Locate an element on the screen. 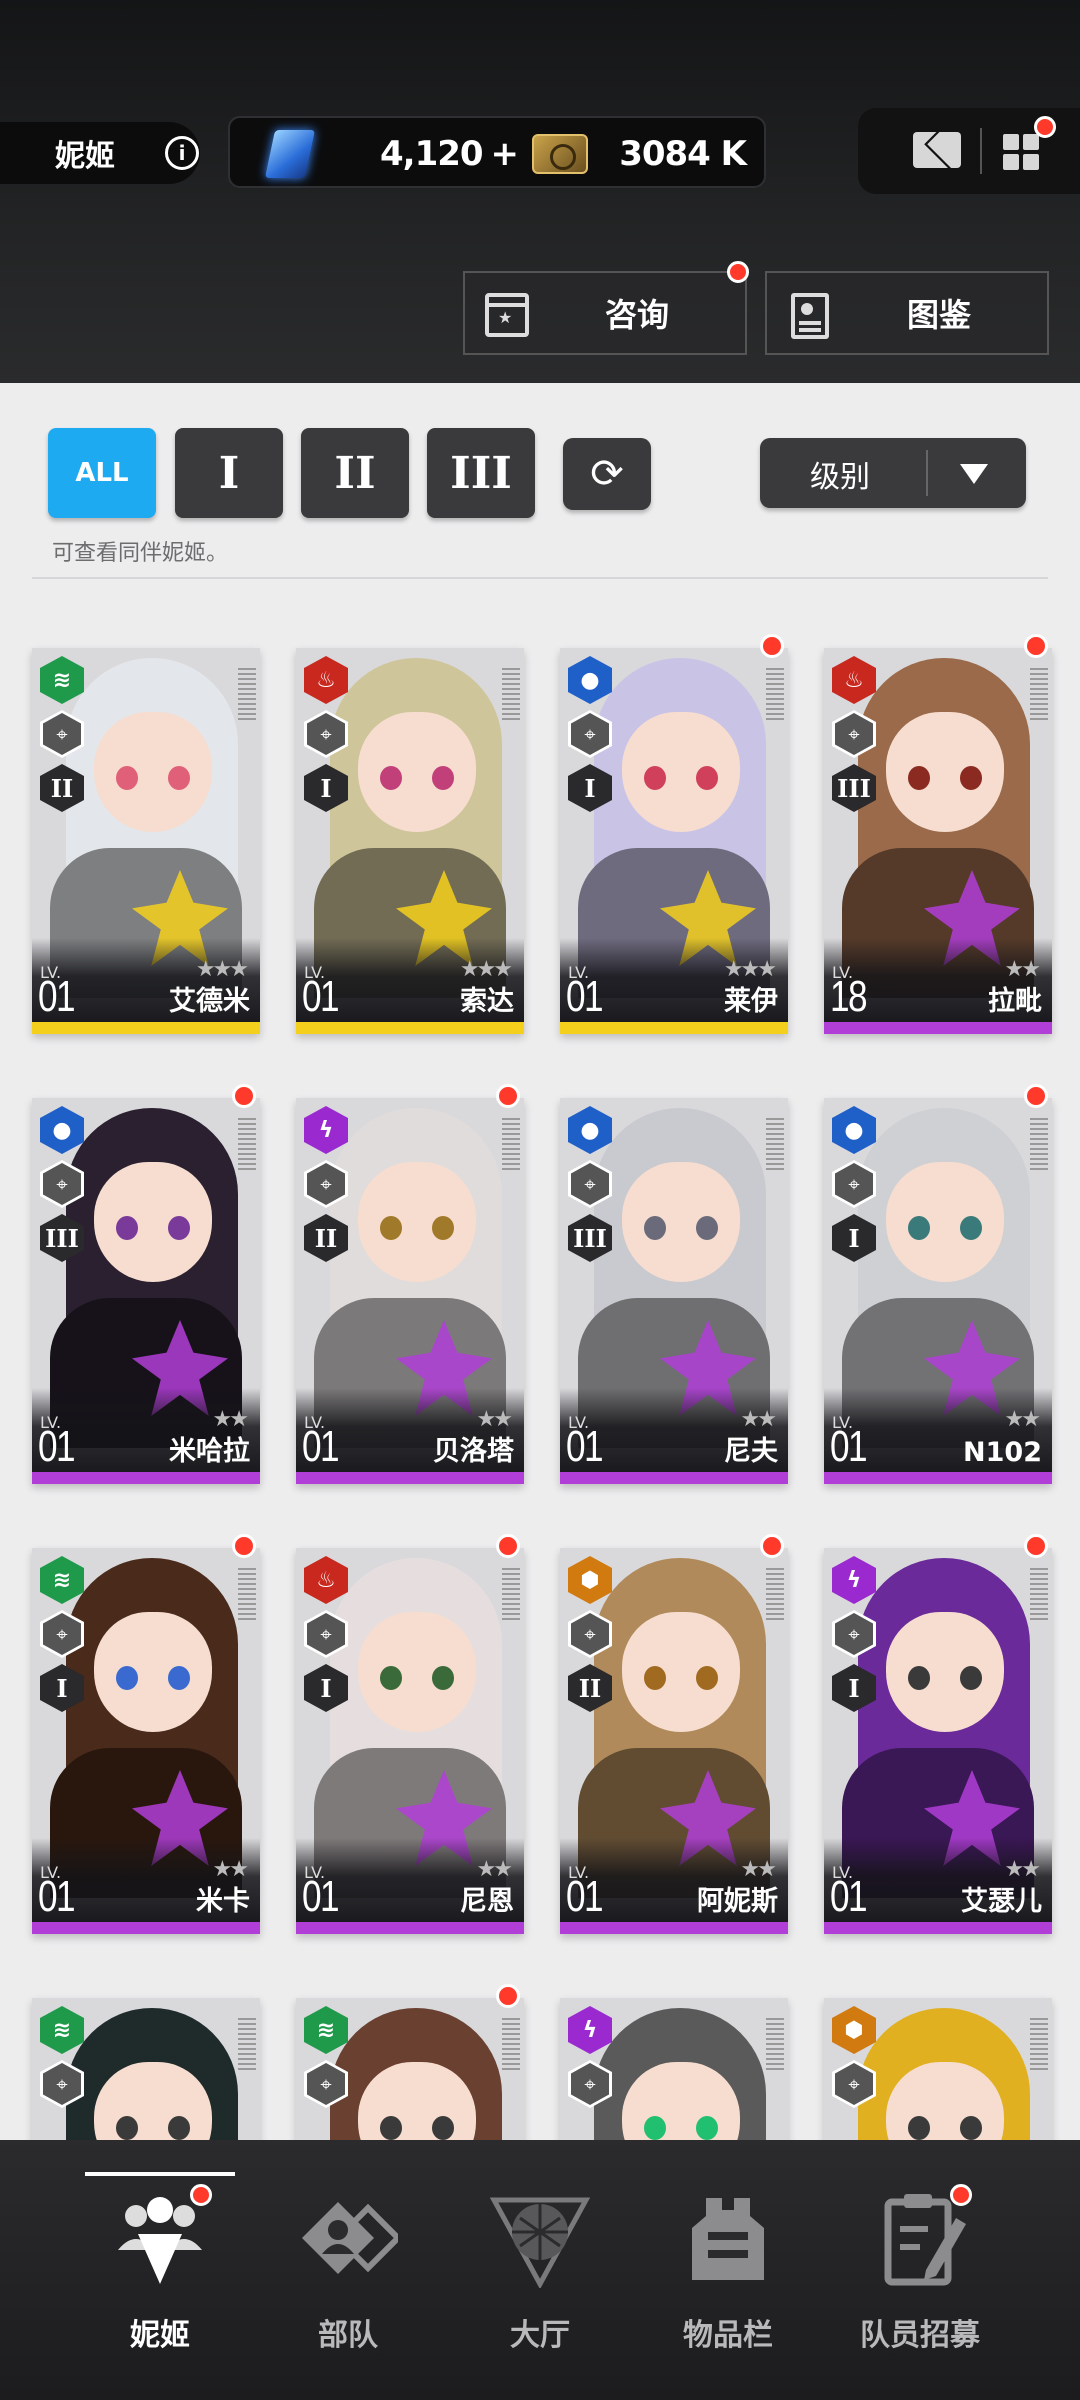  filter-burst-2-button: II is located at coordinates (355, 473).